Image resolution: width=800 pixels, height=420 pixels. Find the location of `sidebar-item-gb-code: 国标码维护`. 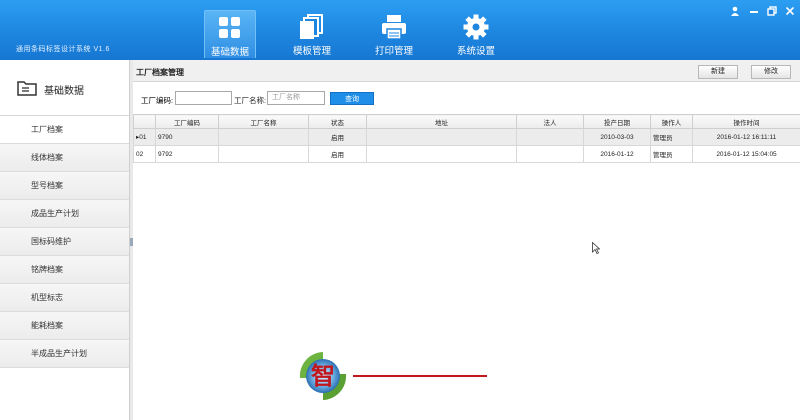

sidebar-item-gb-code: 国标码维护 is located at coordinates (64, 242).